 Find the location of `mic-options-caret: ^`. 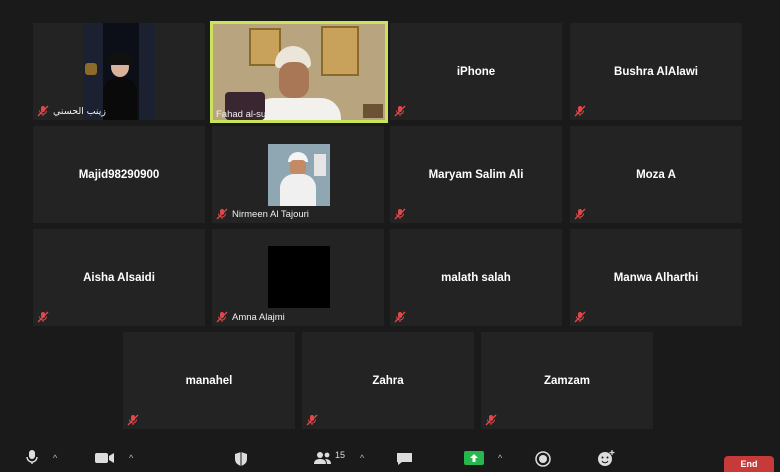

mic-options-caret: ^ is located at coordinates (55, 458).